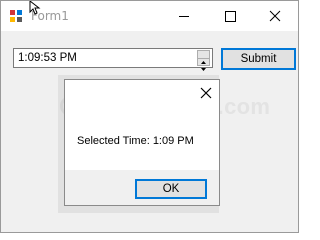 The width and height of the screenshot is (320, 240). What do you see at coordinates (203, 64) in the screenshot?
I see `spinner-down-button` at bounding box center [203, 64].